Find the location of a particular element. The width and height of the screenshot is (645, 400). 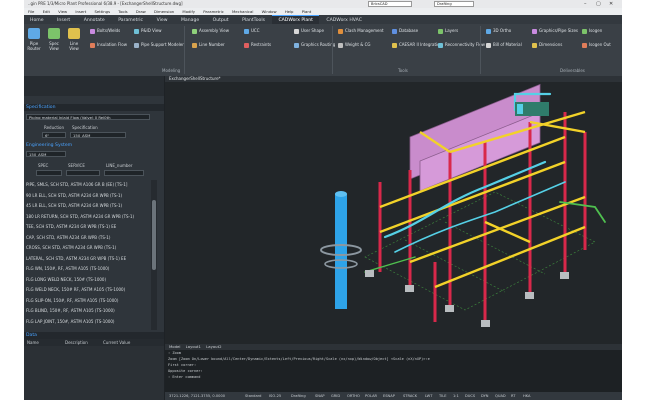

status-strack: STRACK is located at coordinates (410, 396).